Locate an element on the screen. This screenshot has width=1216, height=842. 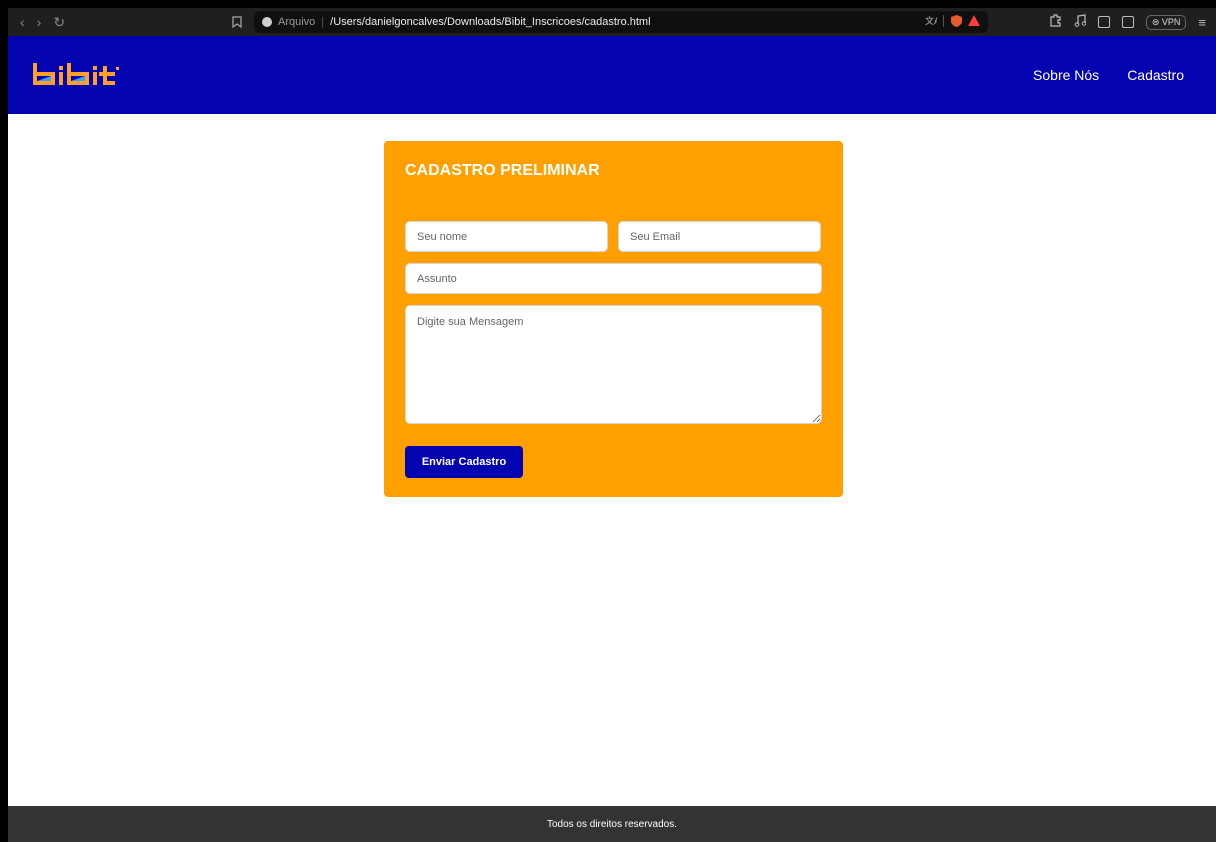
wallet-icon is located at coordinates (1127, 22).